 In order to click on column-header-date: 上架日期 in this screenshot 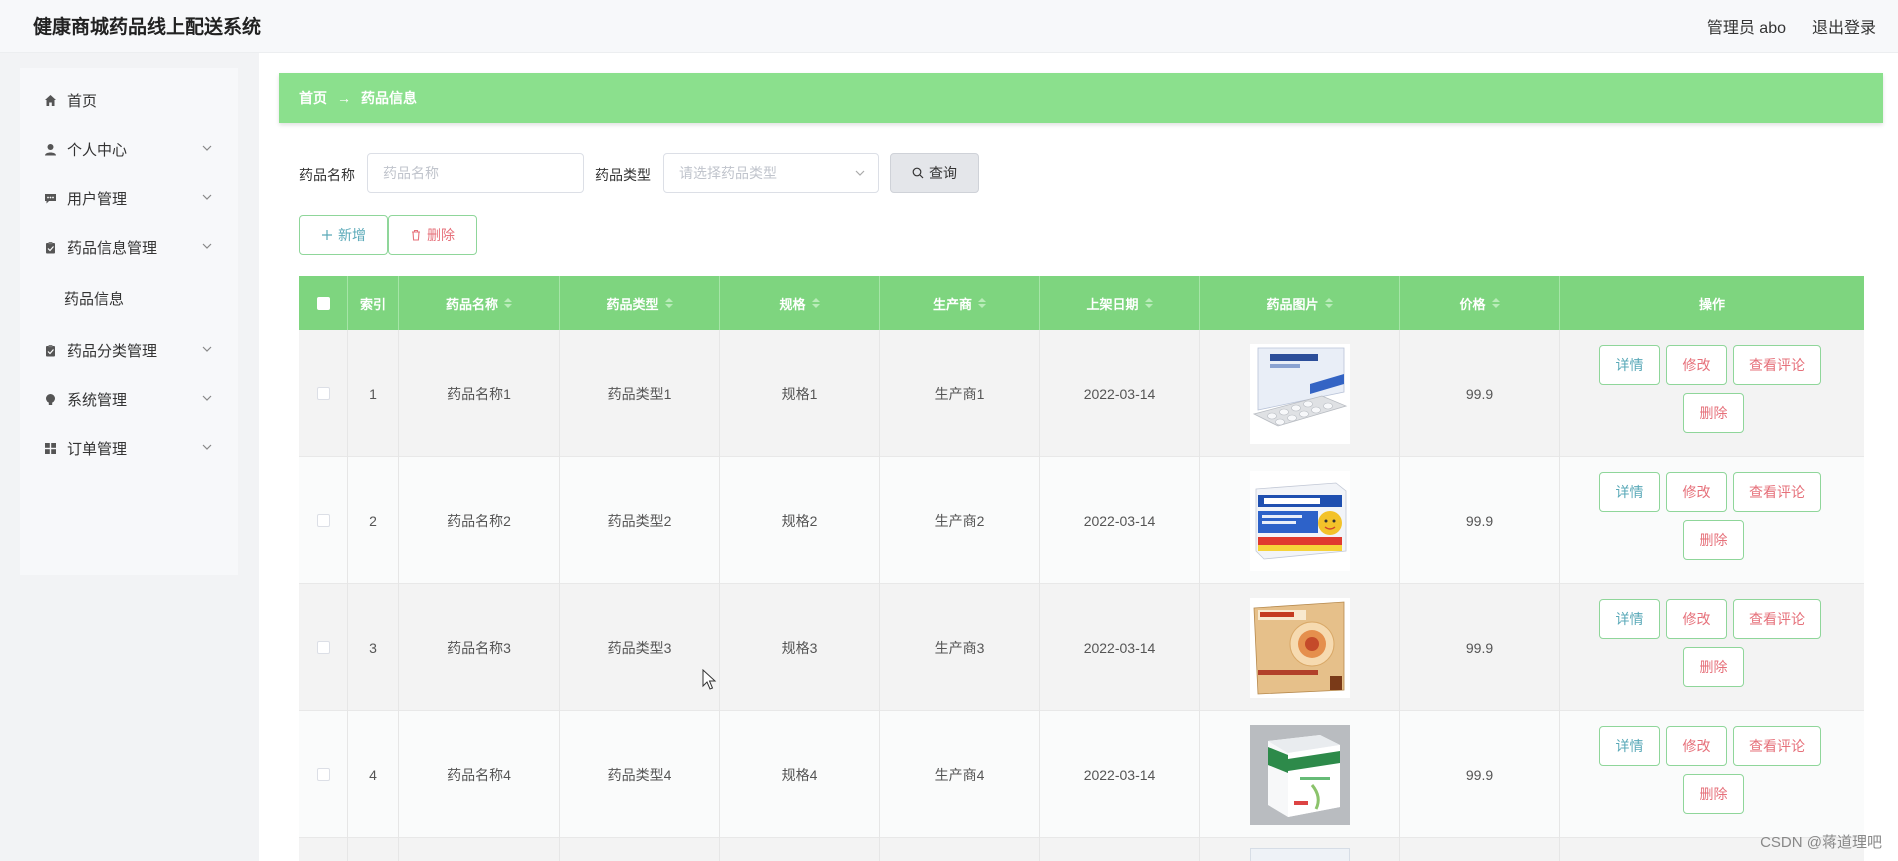, I will do `click(1120, 303)`.